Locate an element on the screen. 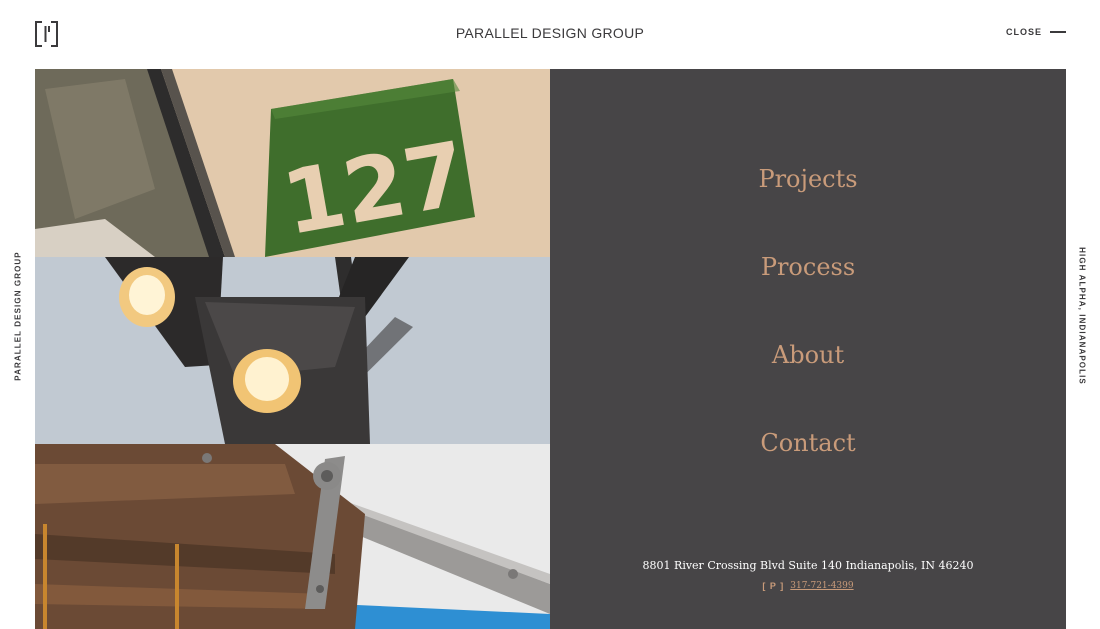  side-label-left-text: PARALLEL DESIGN GROUP is located at coordinates (18, 315).